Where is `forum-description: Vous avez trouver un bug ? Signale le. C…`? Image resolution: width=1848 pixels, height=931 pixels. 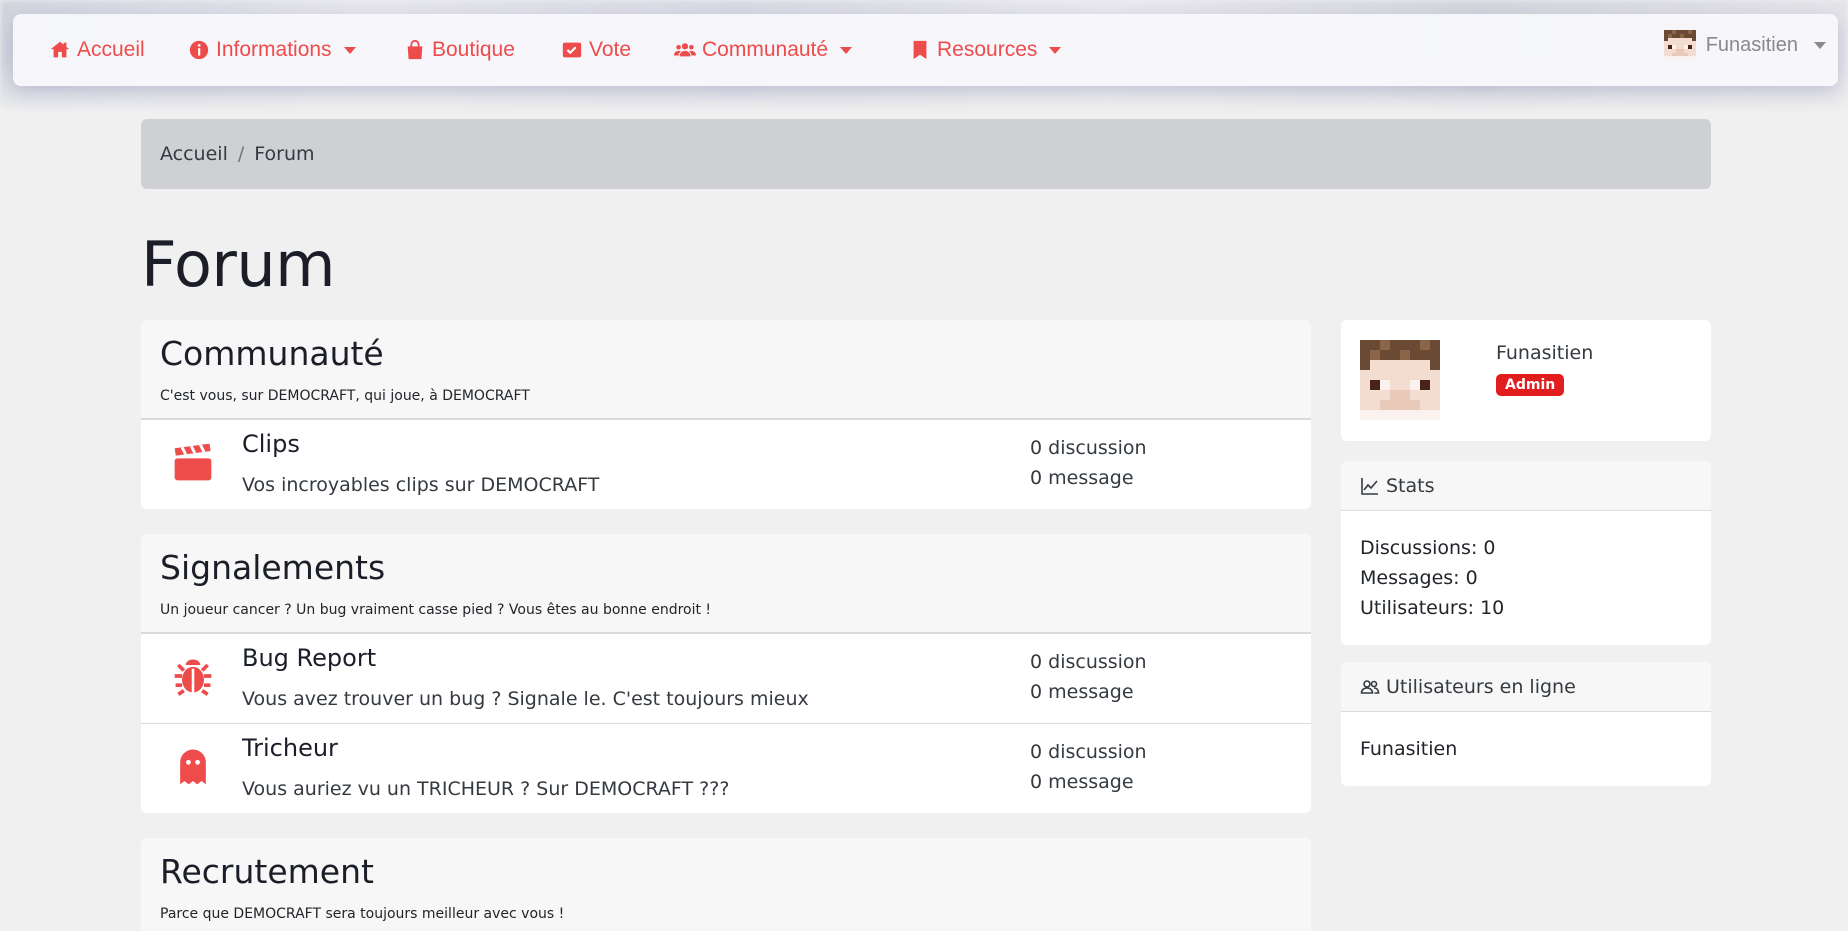 forum-description: Vous avez trouver un bug ? Signale le. C… is located at coordinates (525, 698).